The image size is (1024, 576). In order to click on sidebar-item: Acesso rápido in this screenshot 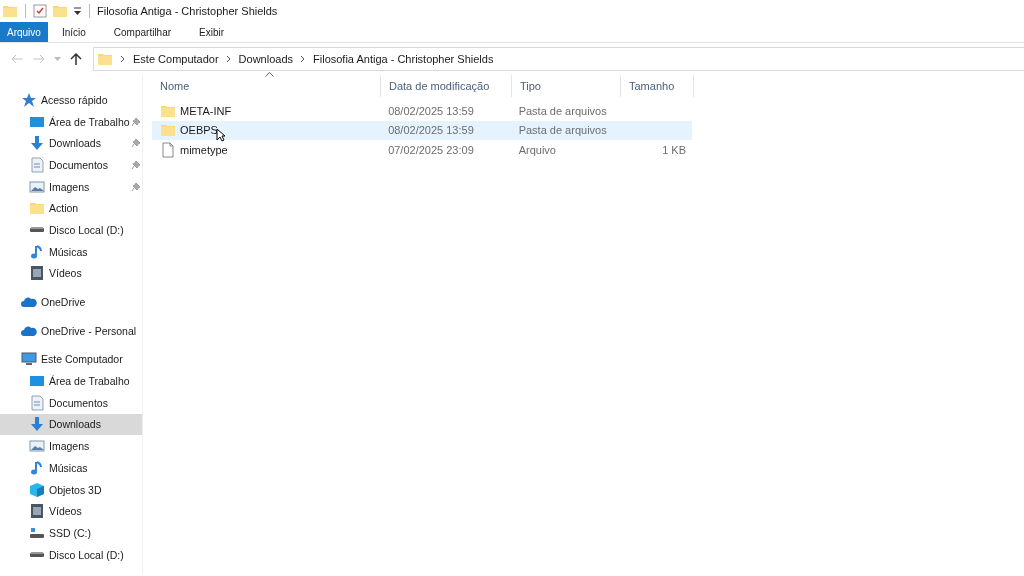, I will do `click(71, 100)`.